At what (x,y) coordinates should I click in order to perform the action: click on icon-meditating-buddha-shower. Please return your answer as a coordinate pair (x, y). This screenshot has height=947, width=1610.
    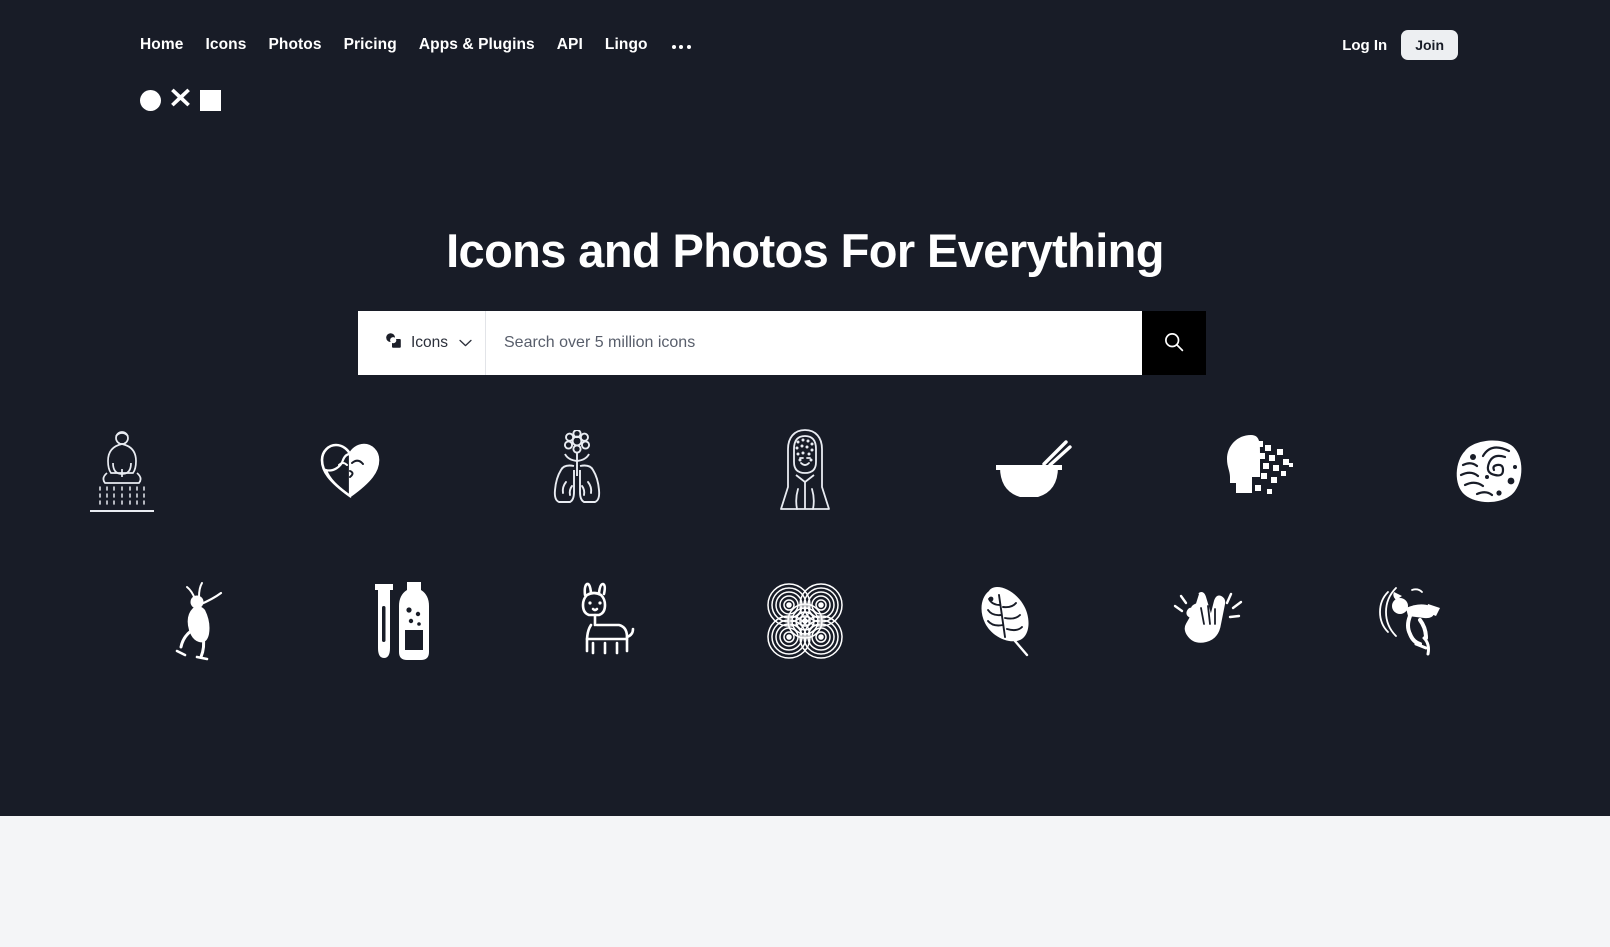
    Looking at the image, I should click on (122, 471).